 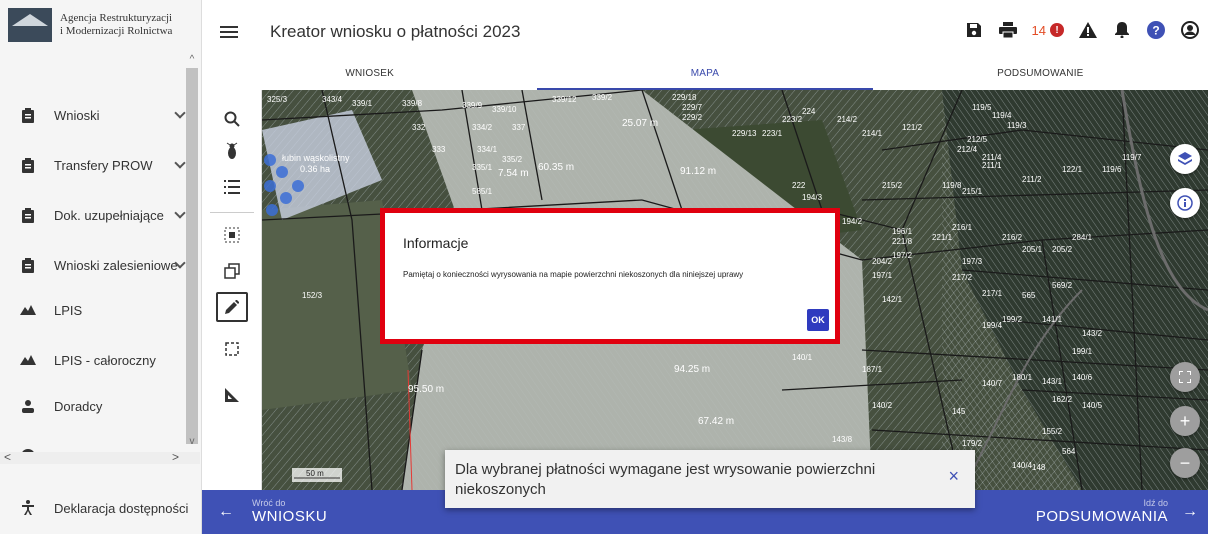 I want to click on rectangle-select-tool, so click(x=232, y=349).